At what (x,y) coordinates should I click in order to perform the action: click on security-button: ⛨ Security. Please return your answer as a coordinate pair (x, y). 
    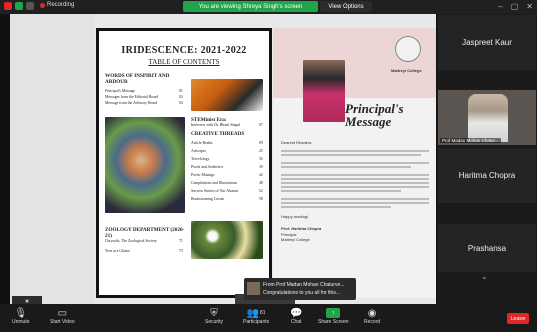
    Looking at the image, I should click on (214, 316).